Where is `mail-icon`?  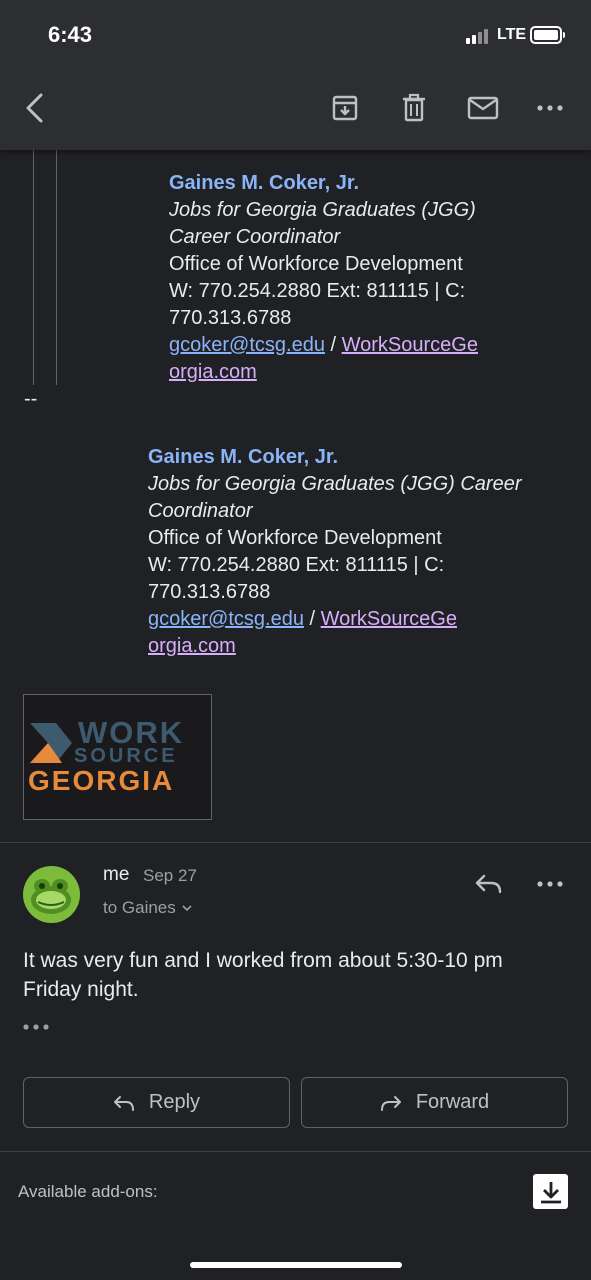
mail-icon is located at coordinates (483, 108).